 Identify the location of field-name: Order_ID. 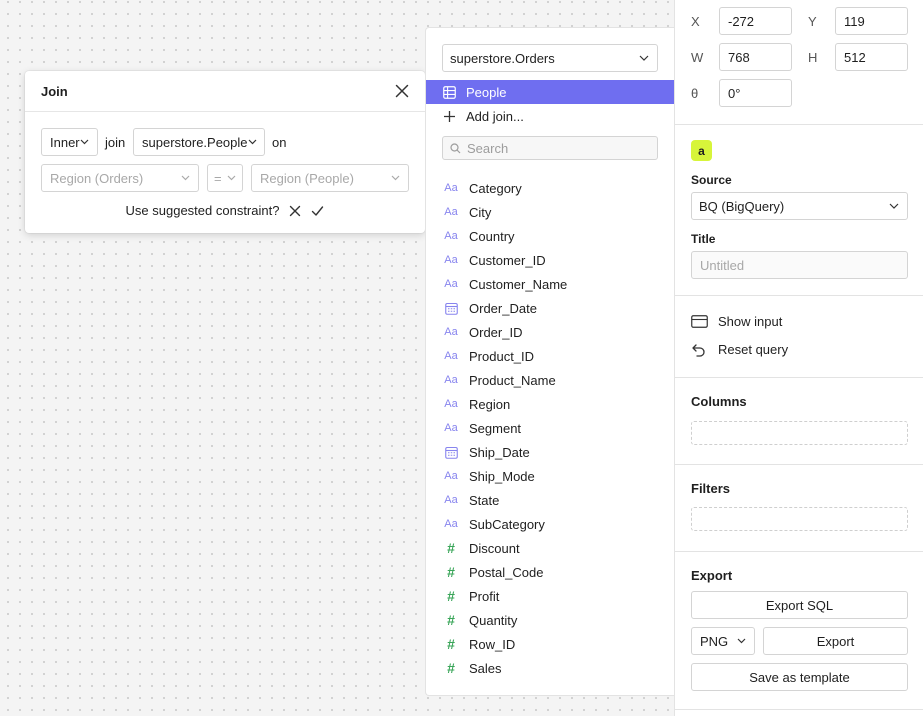
(496, 332).